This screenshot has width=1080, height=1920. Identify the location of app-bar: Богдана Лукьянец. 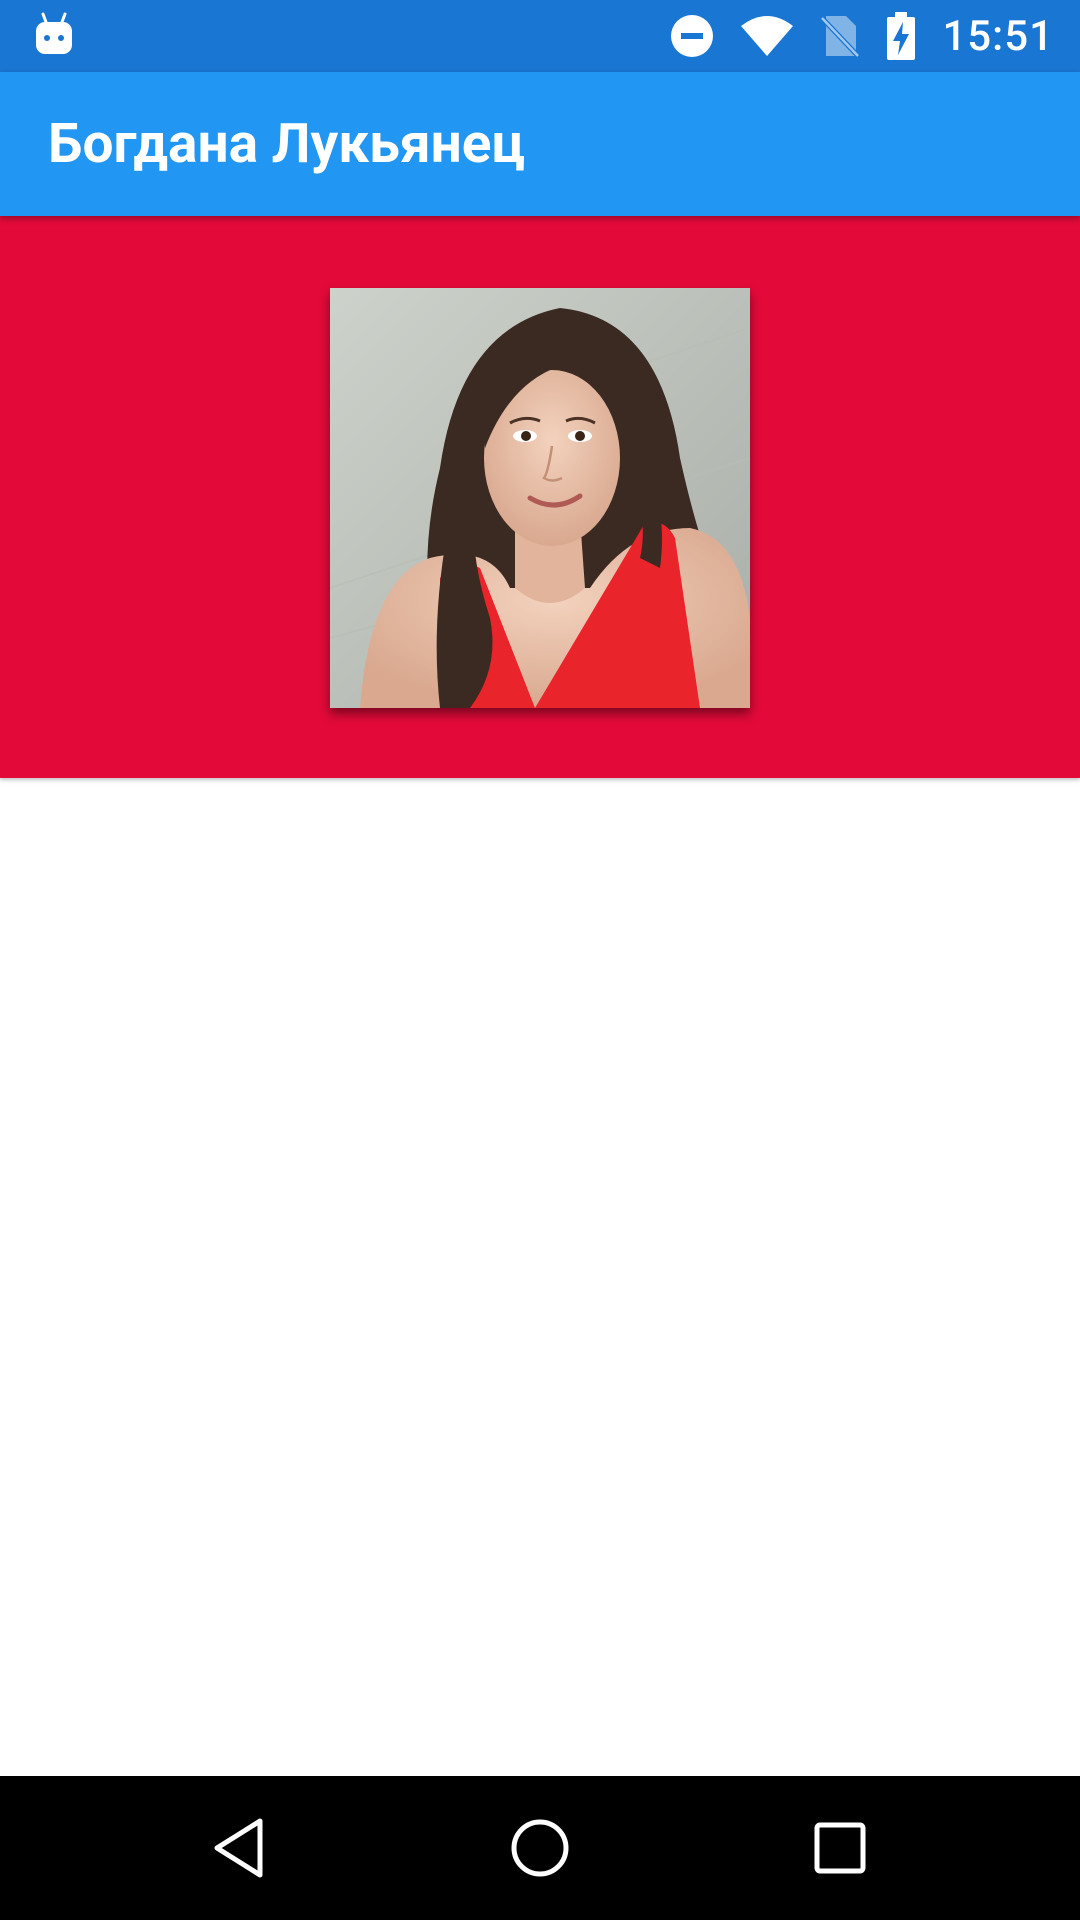
(540, 144).